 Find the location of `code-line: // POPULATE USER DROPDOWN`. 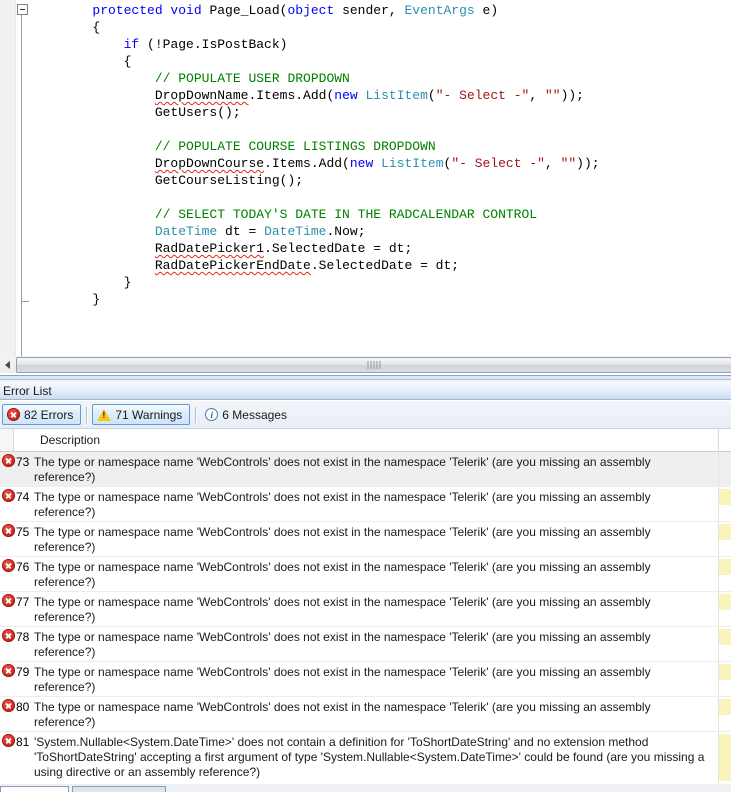

code-line: // POPULATE USER DROPDOWN is located at coordinates (252, 78).